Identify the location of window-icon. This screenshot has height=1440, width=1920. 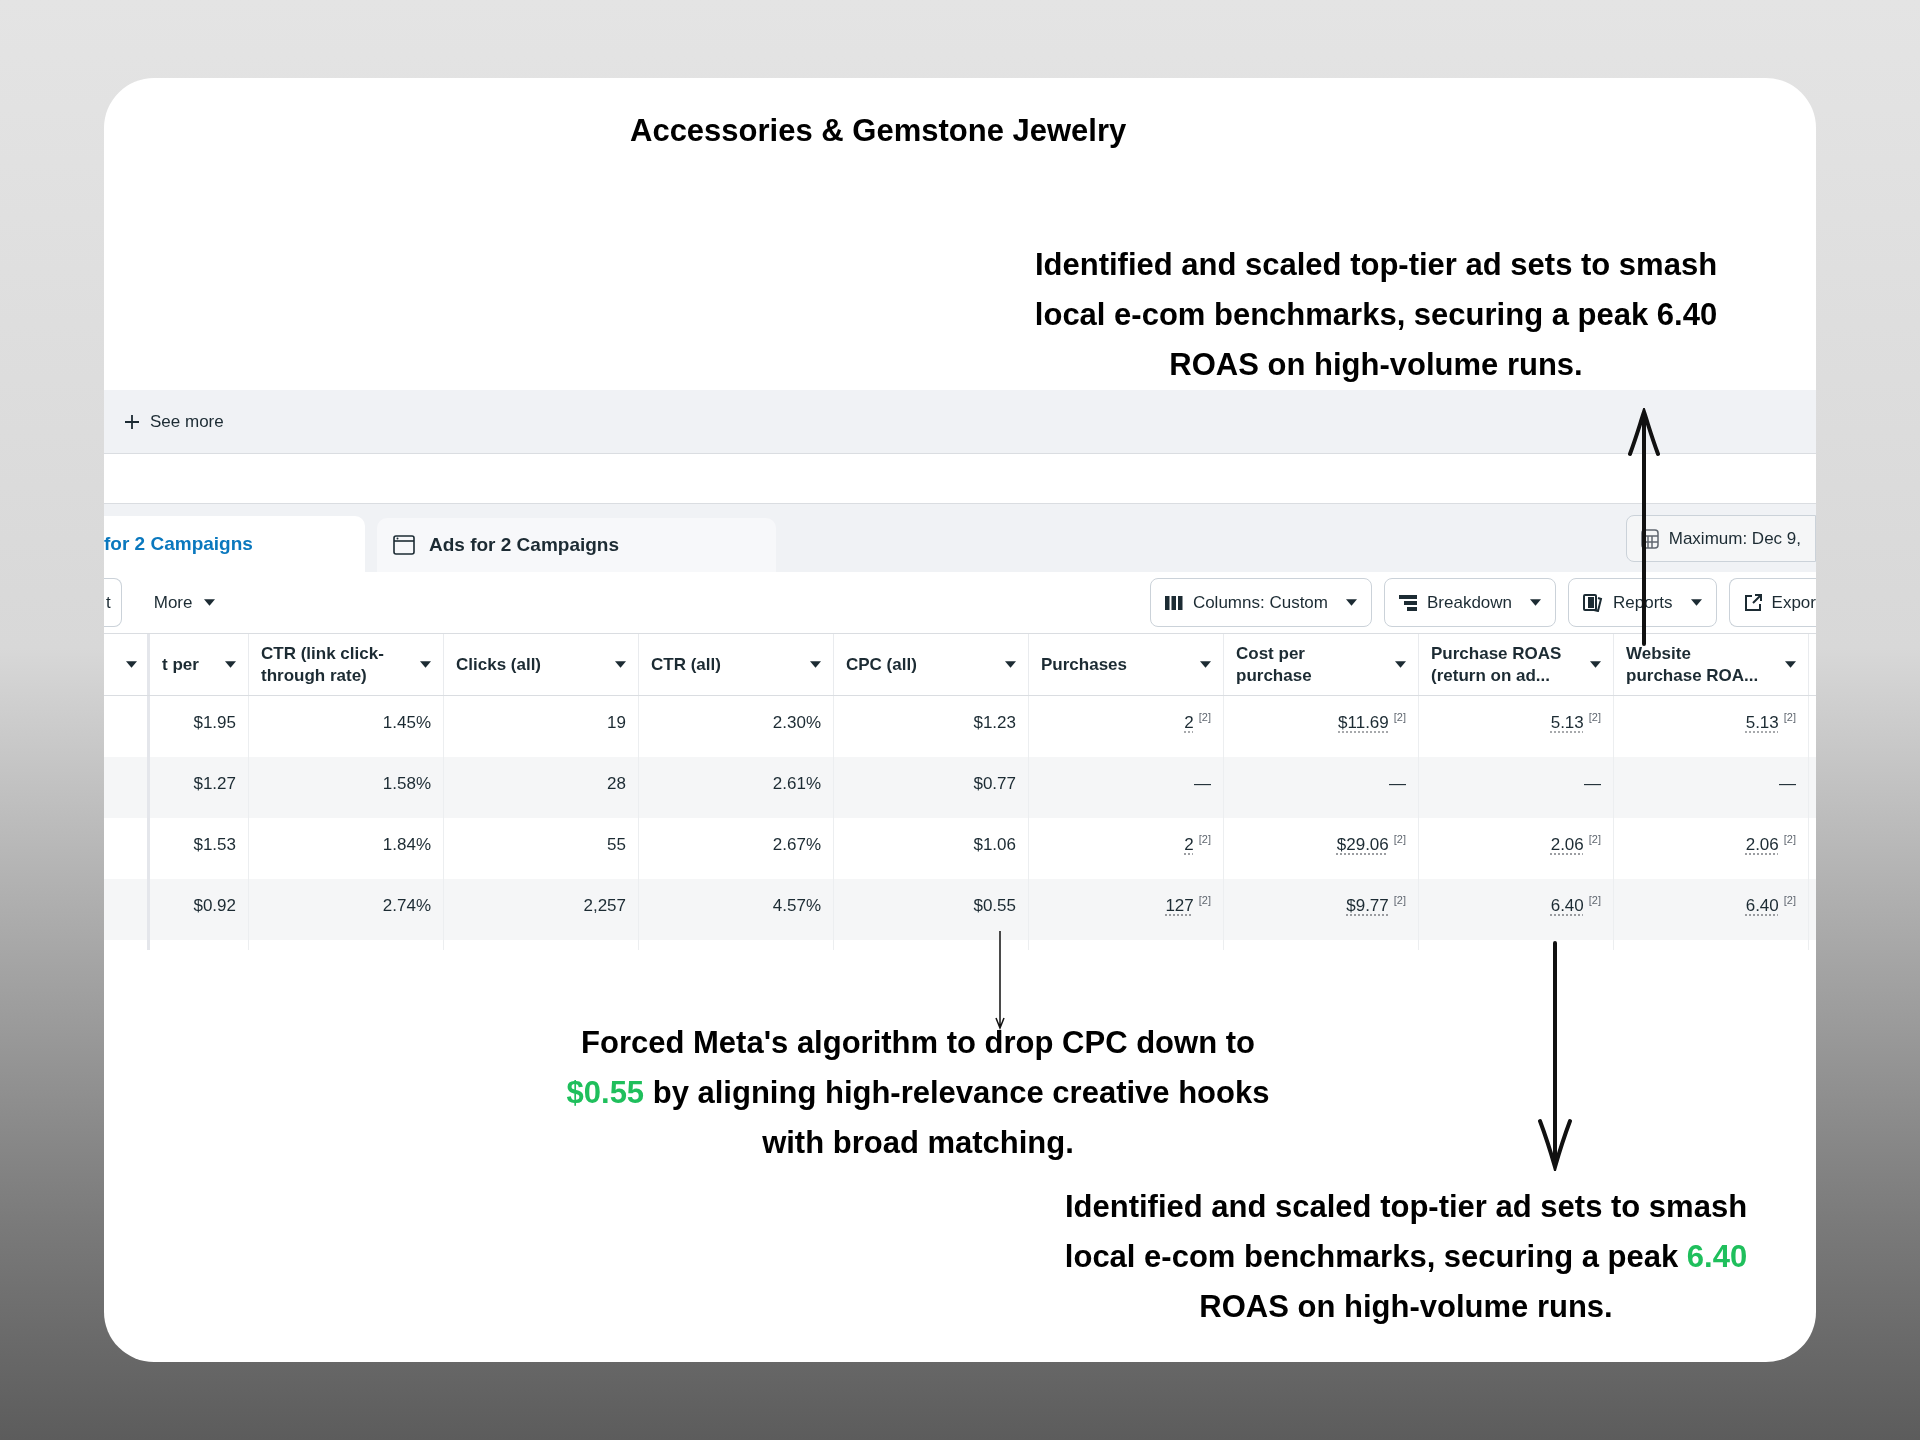
(404, 545).